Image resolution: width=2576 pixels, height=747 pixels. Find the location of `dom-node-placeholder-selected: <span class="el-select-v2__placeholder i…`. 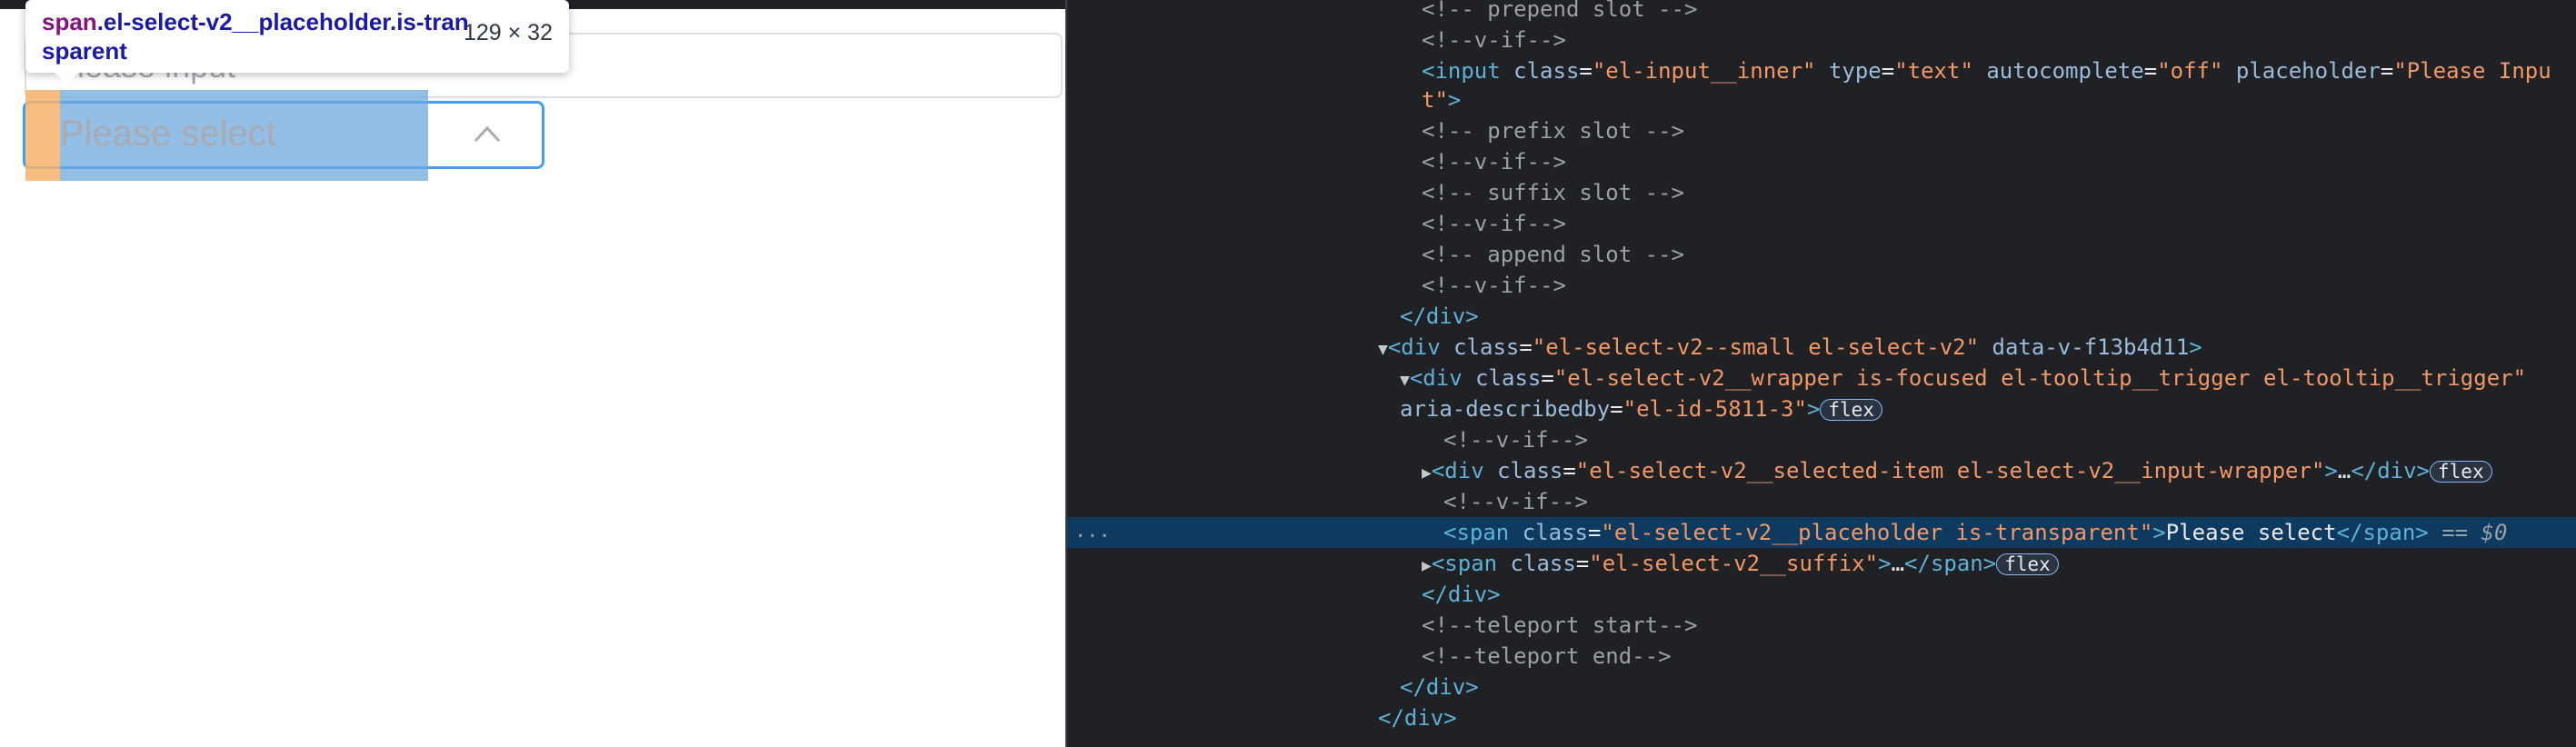

dom-node-placeholder-selected: <span class="el-select-v2__placeholder i… is located at coordinates (1821, 532).